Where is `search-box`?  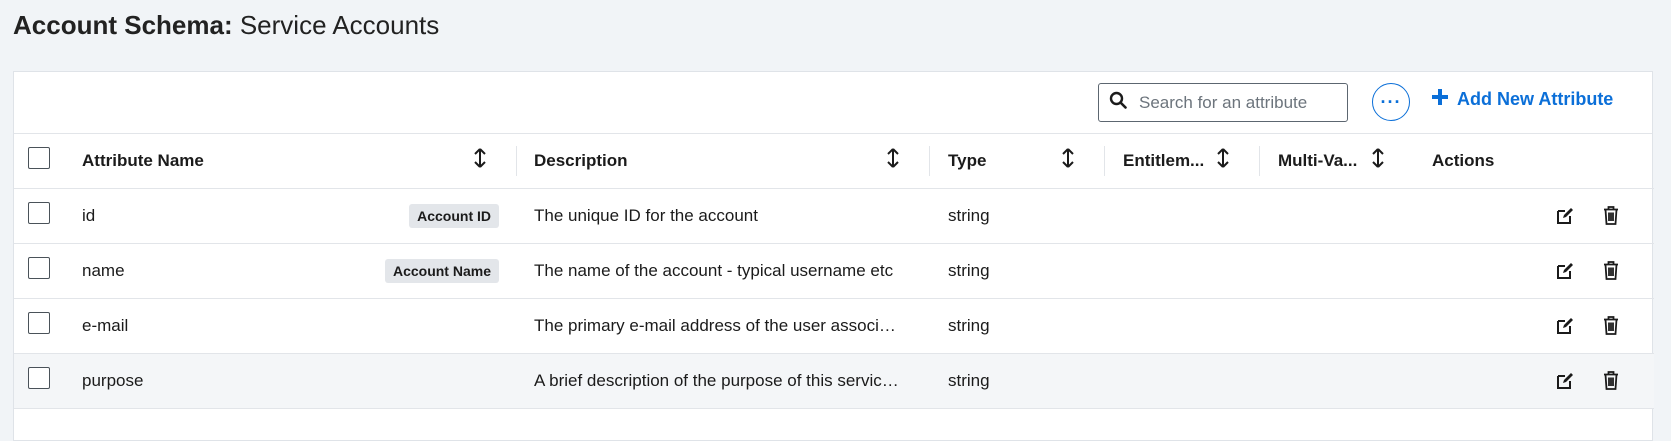
search-box is located at coordinates (1223, 102).